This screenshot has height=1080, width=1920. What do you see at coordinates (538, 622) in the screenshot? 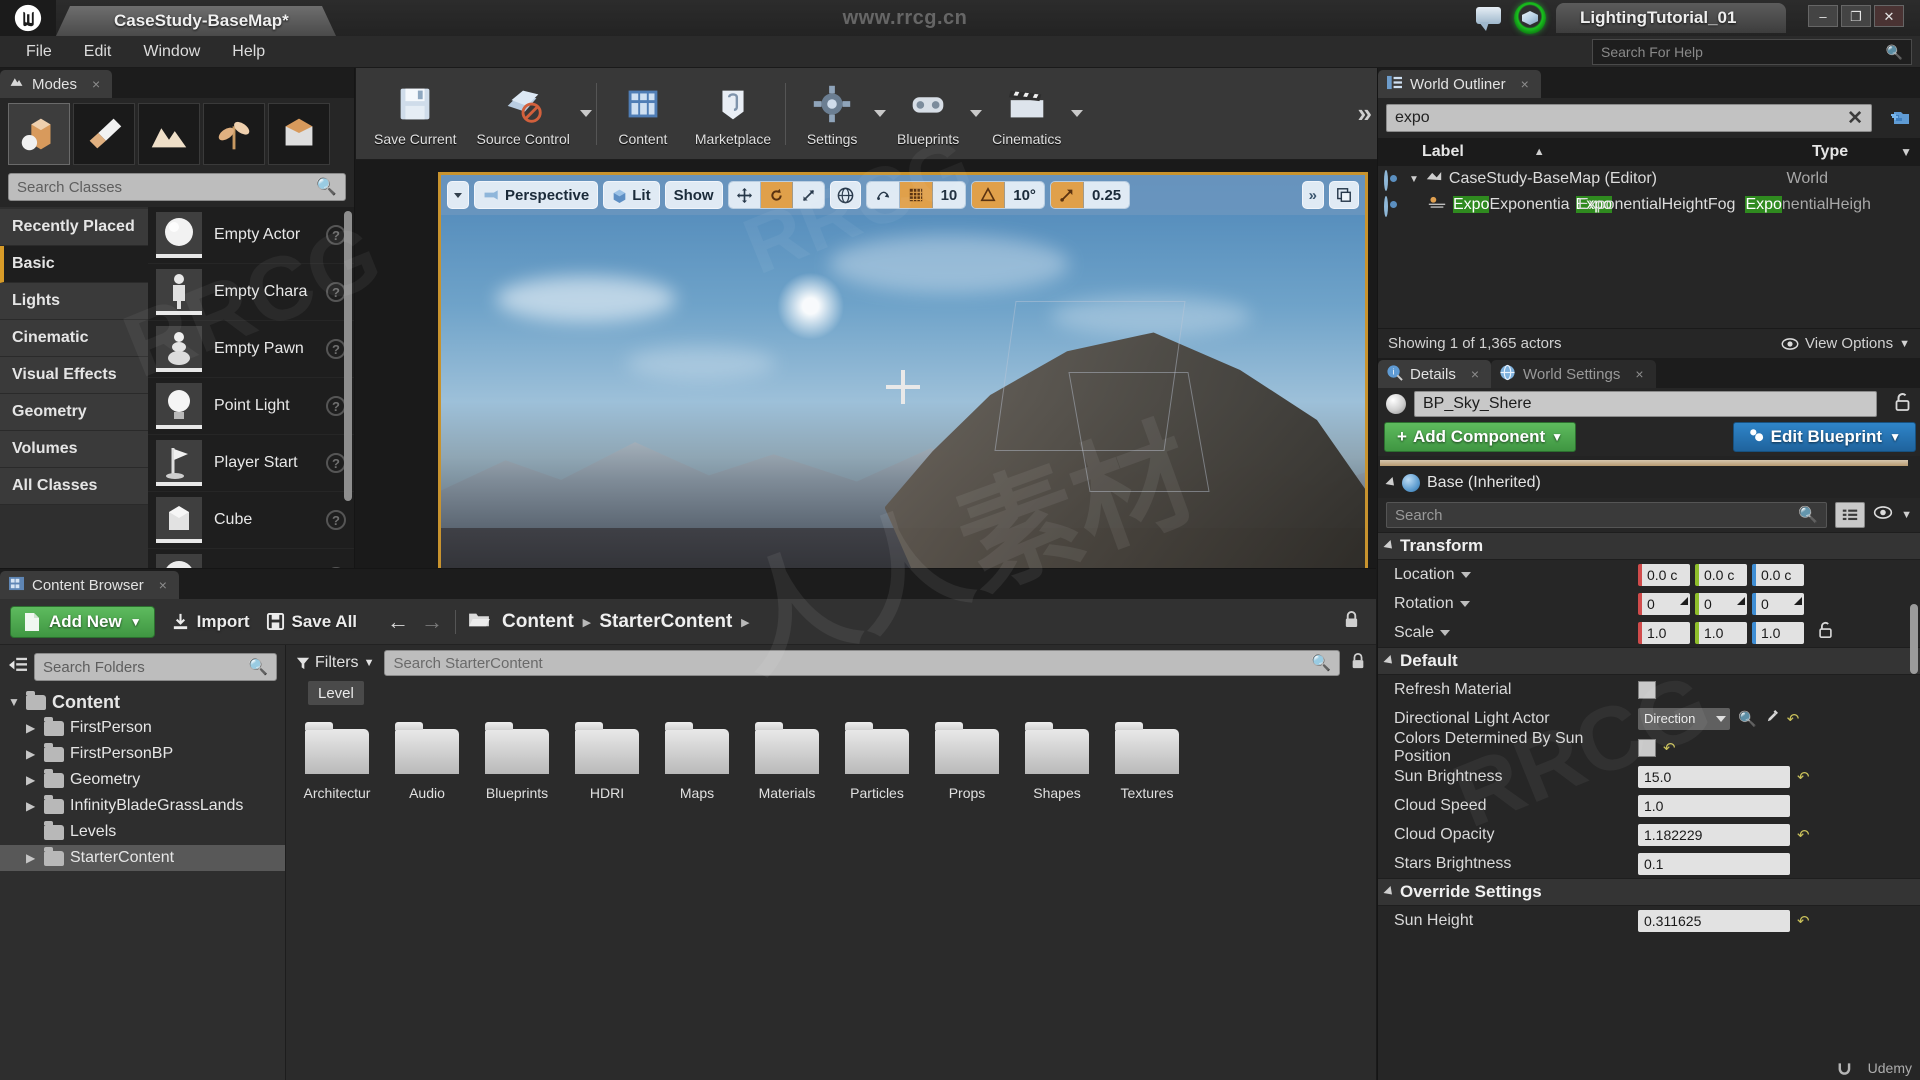
I see `breadcrumb-content: Content` at bounding box center [538, 622].